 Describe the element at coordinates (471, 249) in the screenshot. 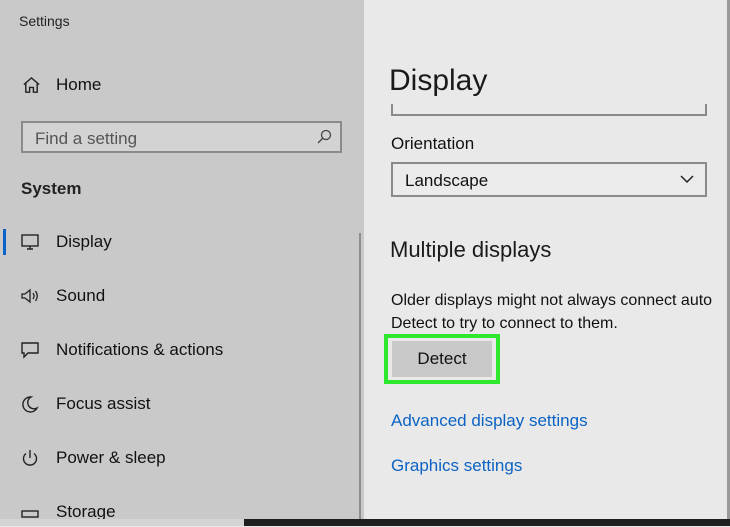

I see `multiple-displays-heading: Multiple displays` at that location.